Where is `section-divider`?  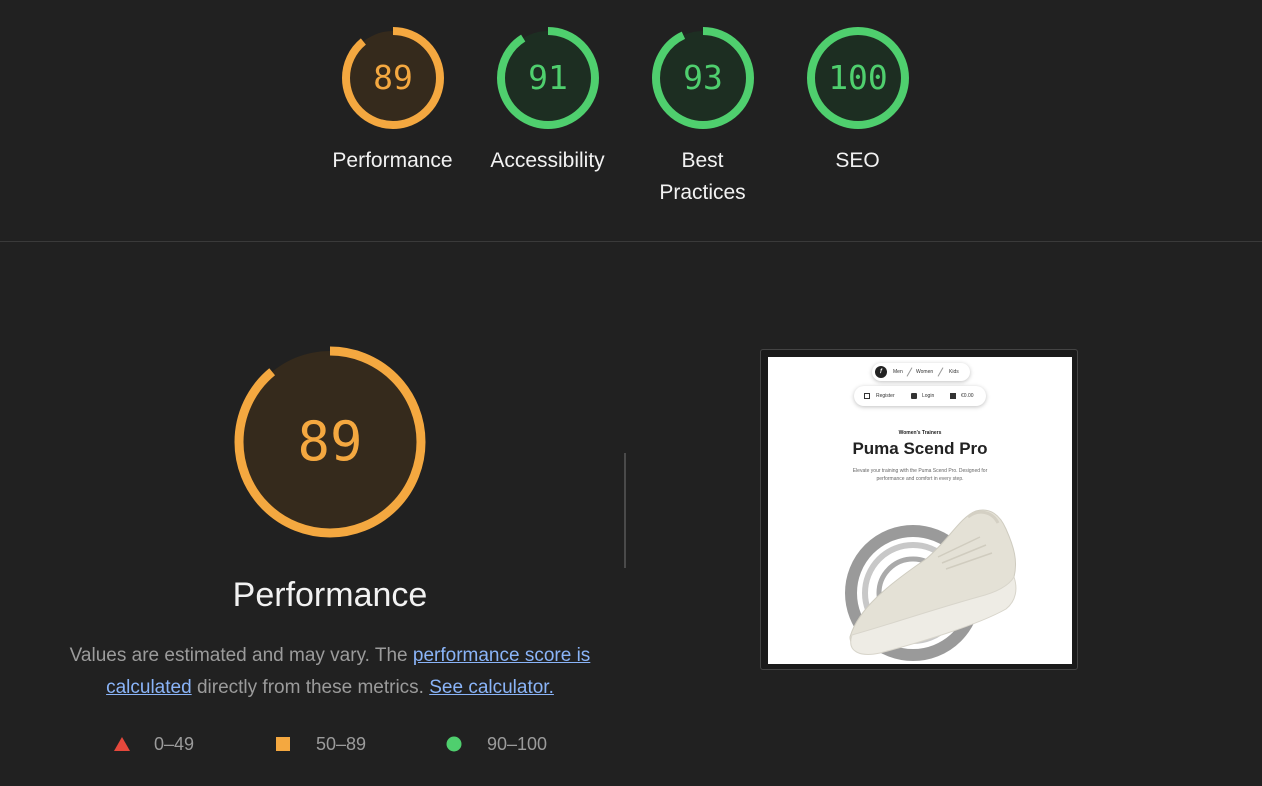 section-divider is located at coordinates (631, 241).